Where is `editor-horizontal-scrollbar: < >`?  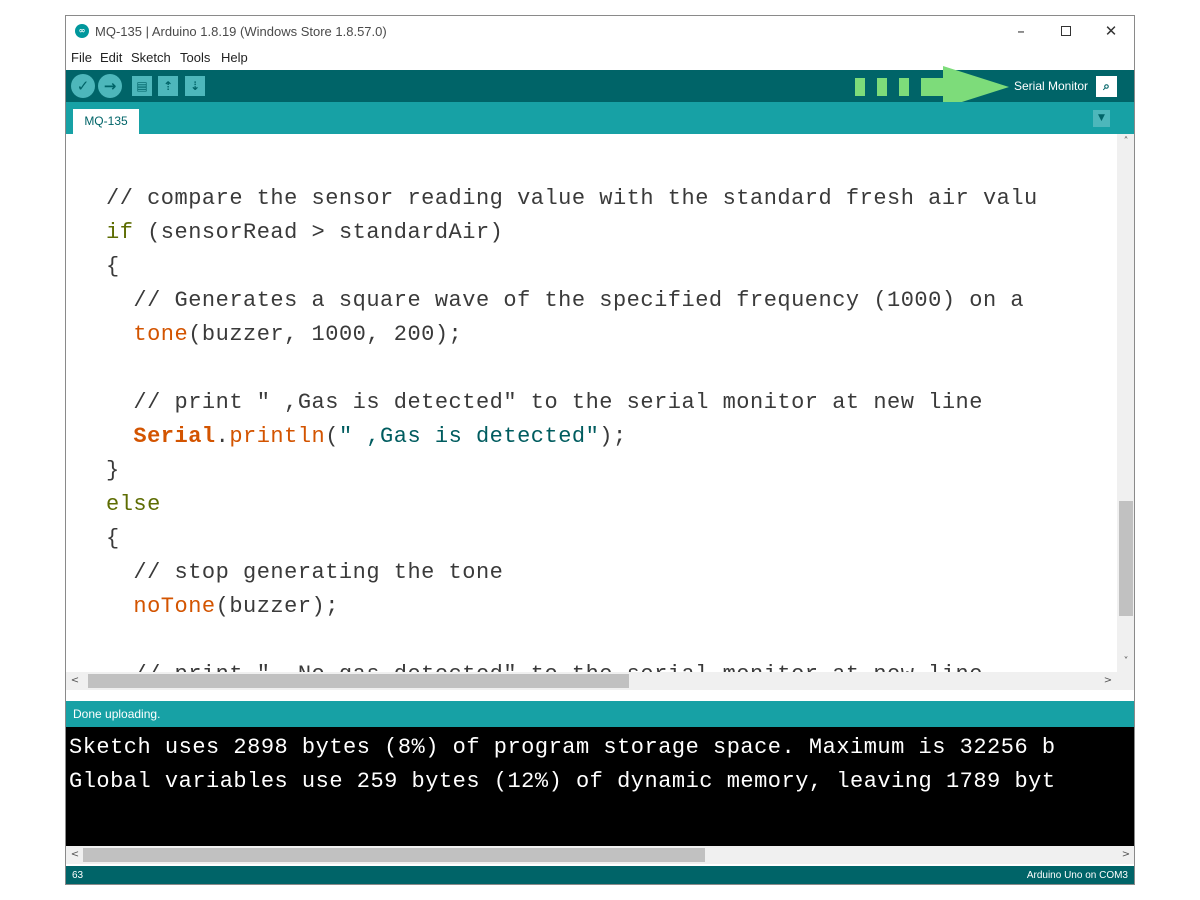
editor-horizontal-scrollbar: < > is located at coordinates (600, 681).